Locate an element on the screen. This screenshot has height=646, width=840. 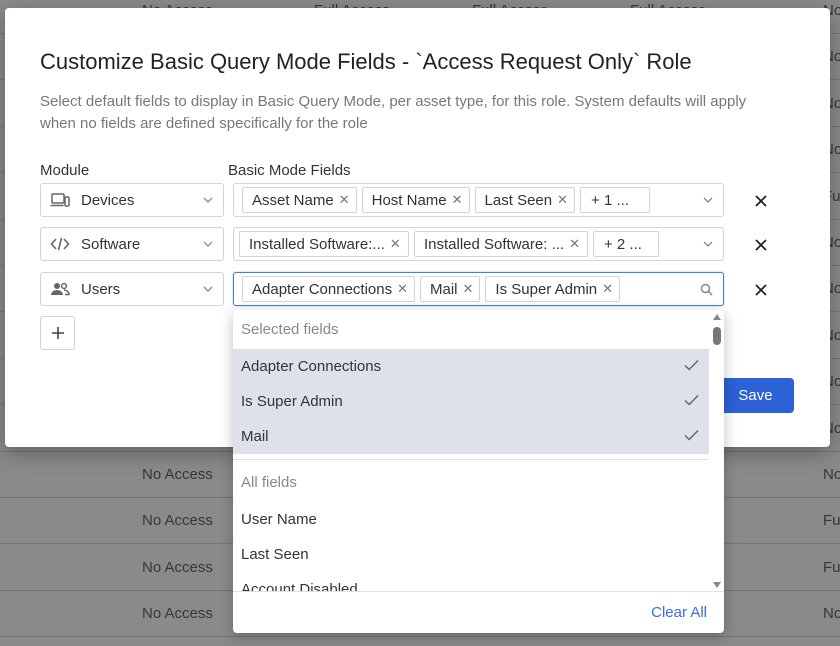
option-label: Mail is located at coordinates (255, 436).